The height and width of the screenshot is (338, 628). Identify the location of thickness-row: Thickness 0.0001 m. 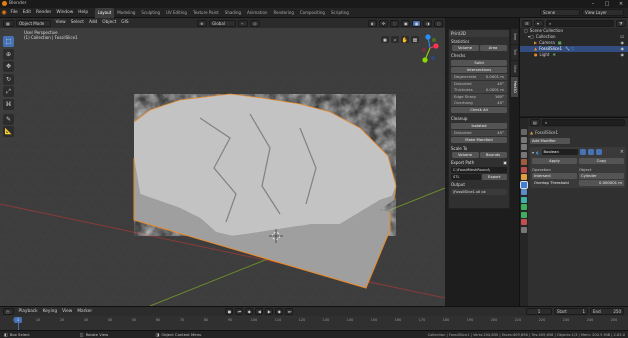
(479, 90).